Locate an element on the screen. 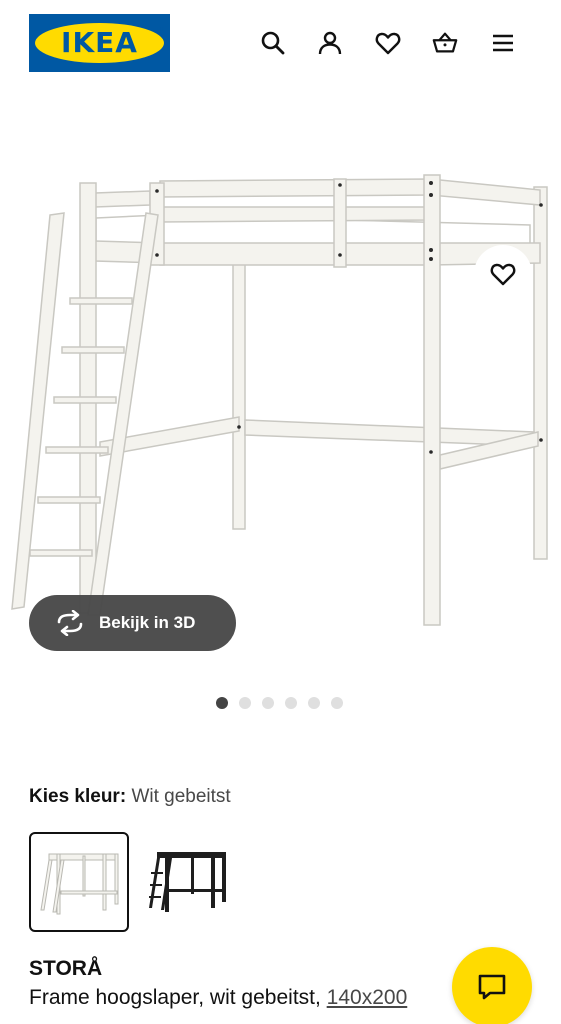 This screenshot has width=561, height=1024. logo-text: IKEA is located at coordinates (99, 42).